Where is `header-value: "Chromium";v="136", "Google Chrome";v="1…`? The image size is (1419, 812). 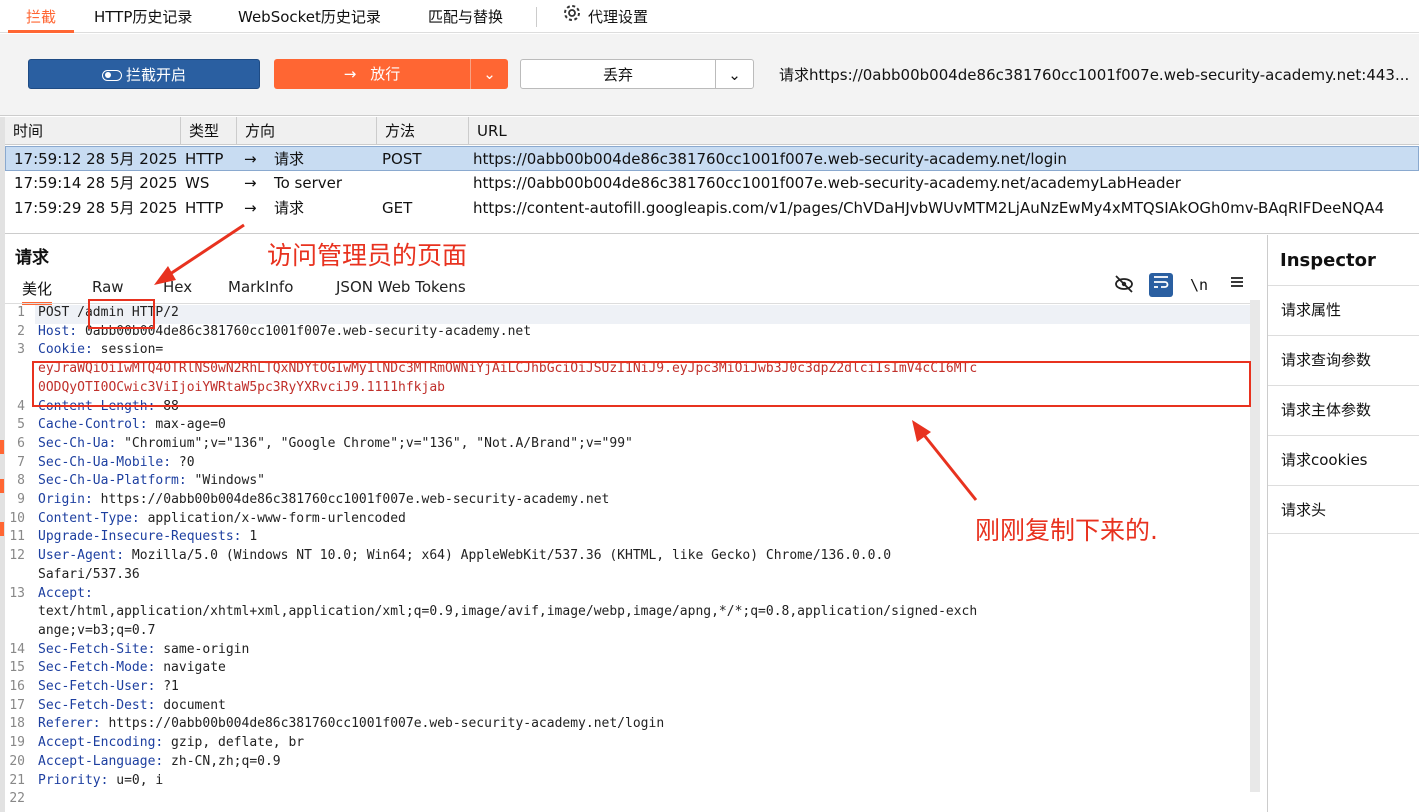 header-value: "Chromium";v="136", "Google Chrome";v="1… is located at coordinates (374, 443).